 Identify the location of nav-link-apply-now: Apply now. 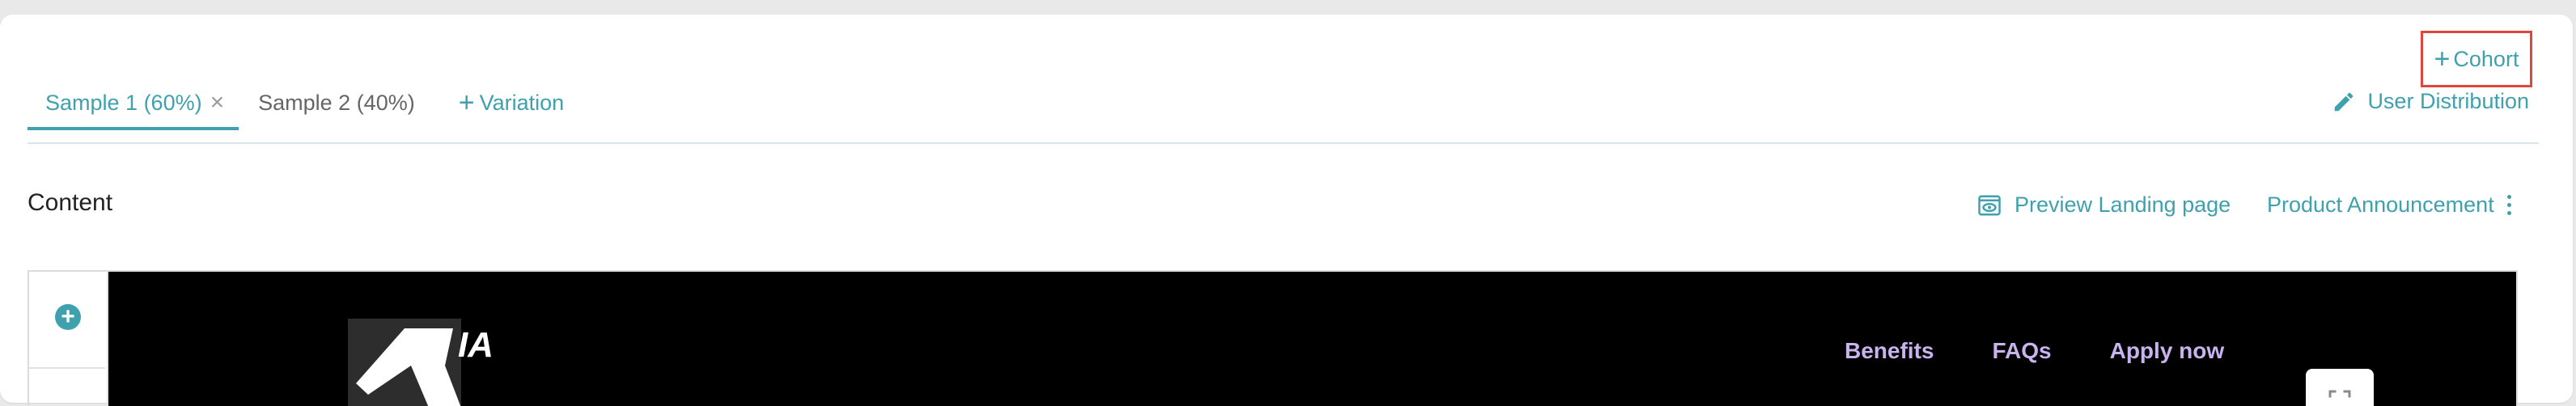
(2167, 351).